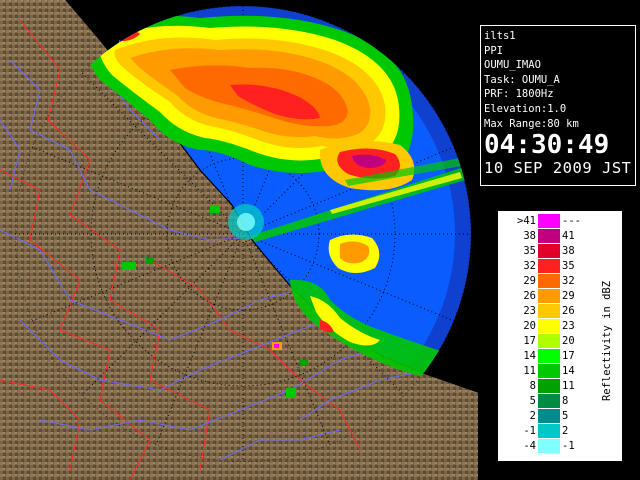  What do you see at coordinates (525, 108) in the screenshot?
I see `elevation-value: Elevation:1.0` at bounding box center [525, 108].